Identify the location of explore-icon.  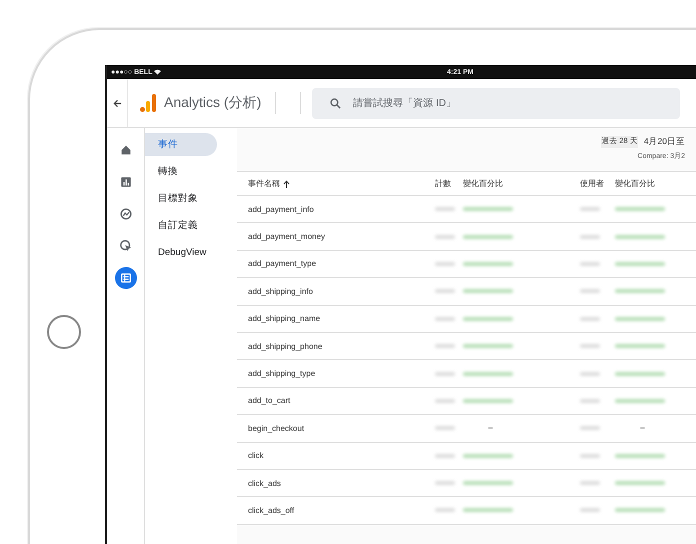
(125, 214).